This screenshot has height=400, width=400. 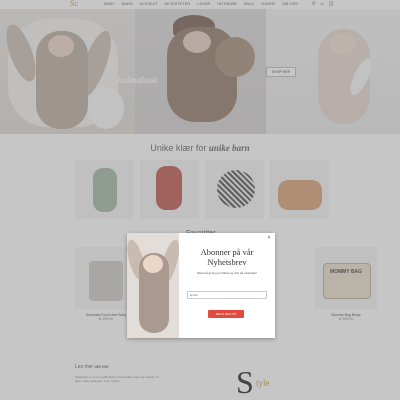 I want to click on subscribe-button: MELD DEG PÅ, so click(x=226, y=314).